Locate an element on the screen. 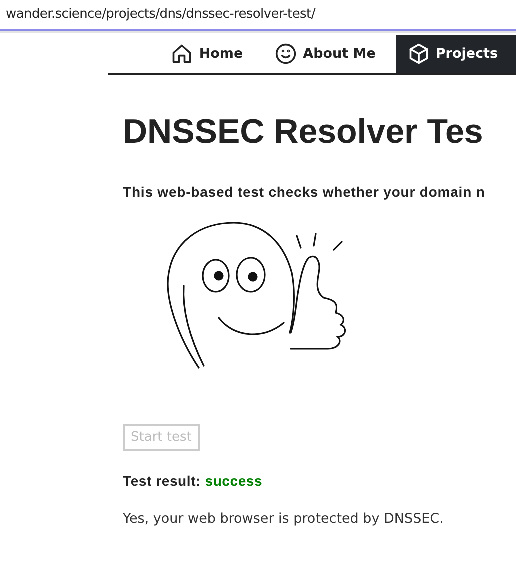  nav-tab: Home is located at coordinates (207, 54).